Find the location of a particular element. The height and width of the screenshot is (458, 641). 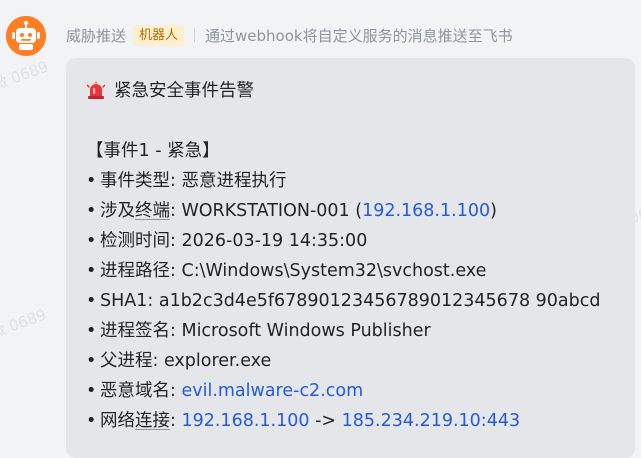

alert-title: 紧急安全事件告警 is located at coordinates (184, 91).